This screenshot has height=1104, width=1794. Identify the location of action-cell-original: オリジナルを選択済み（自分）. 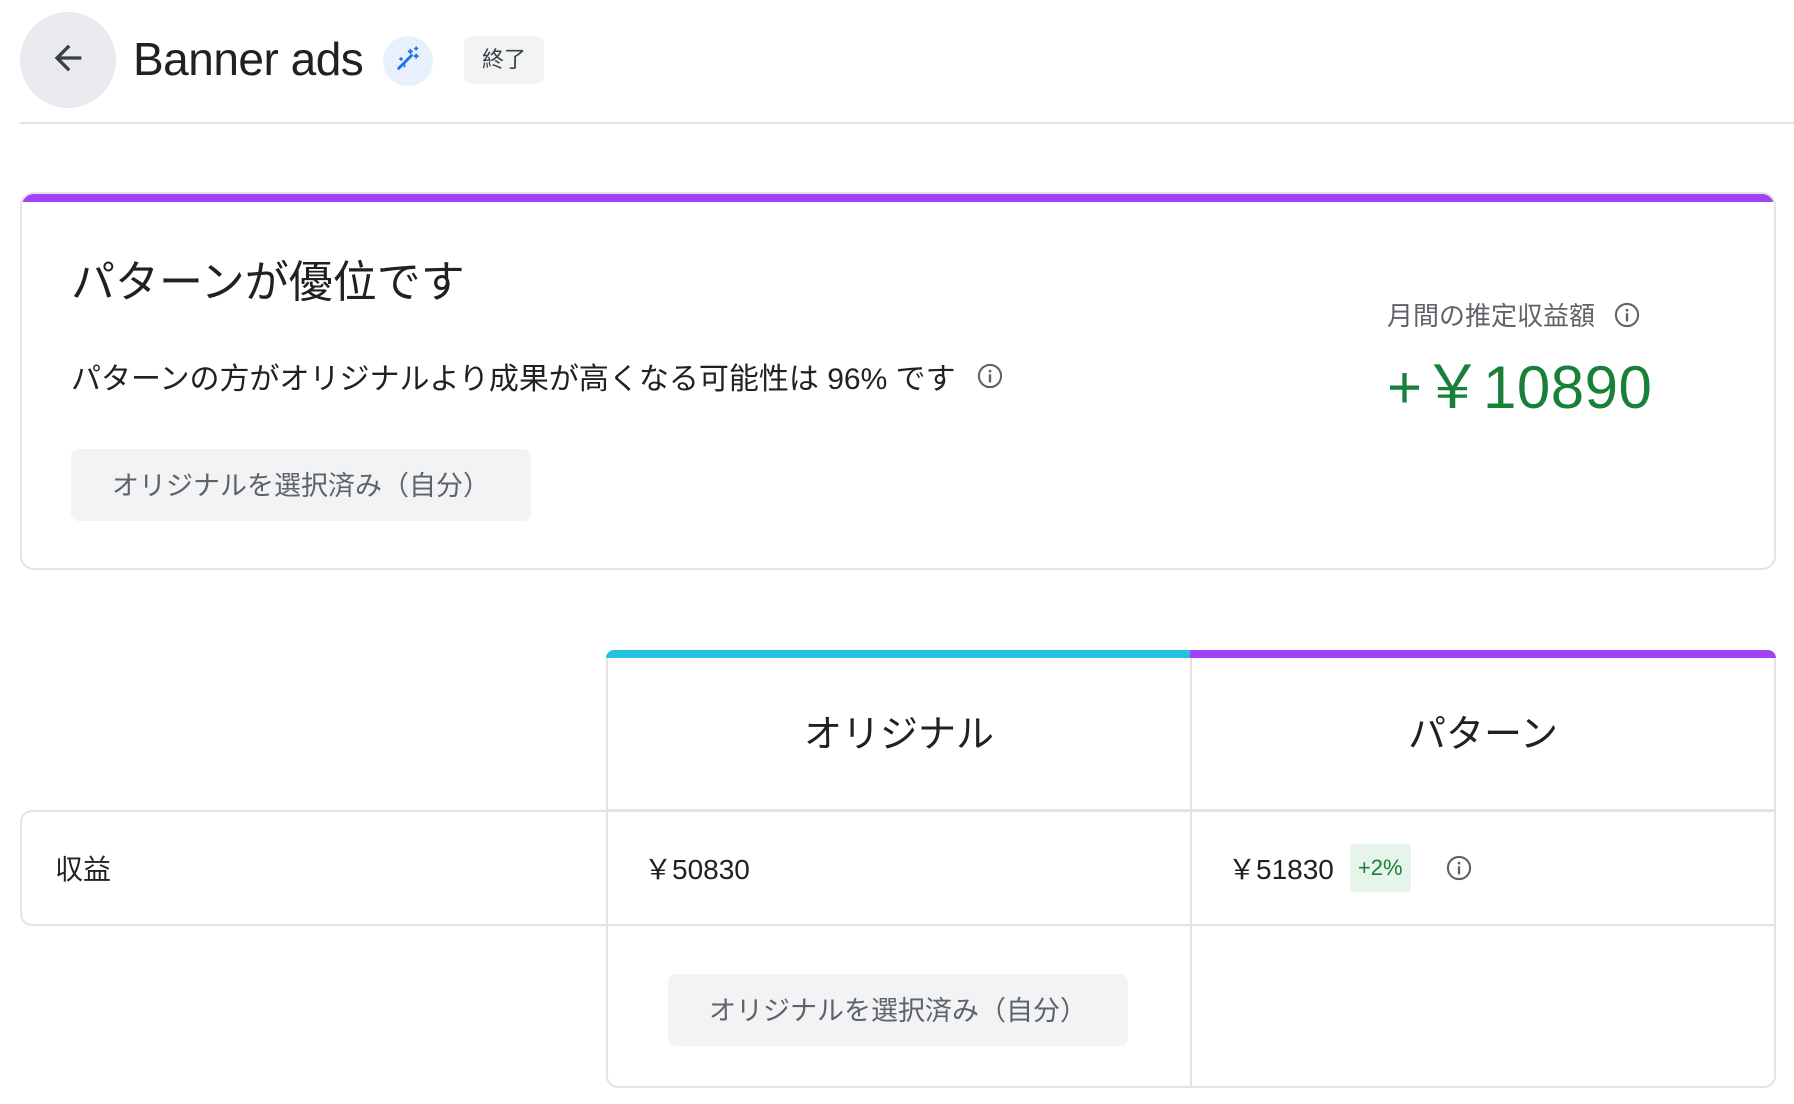
(899, 1006).